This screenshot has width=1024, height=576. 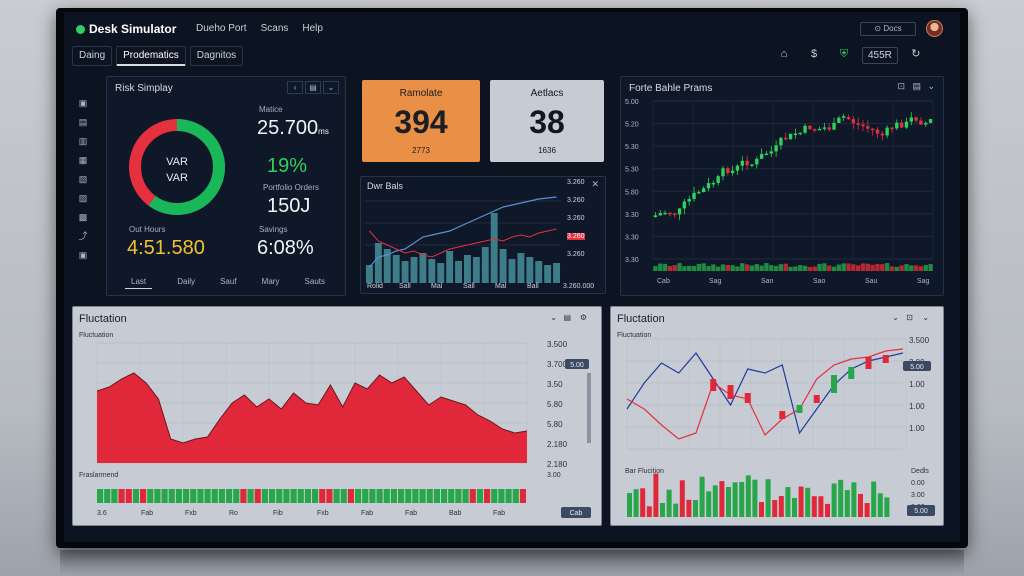 I want to click on y-tick-label: 3.700, so click(x=557, y=364).